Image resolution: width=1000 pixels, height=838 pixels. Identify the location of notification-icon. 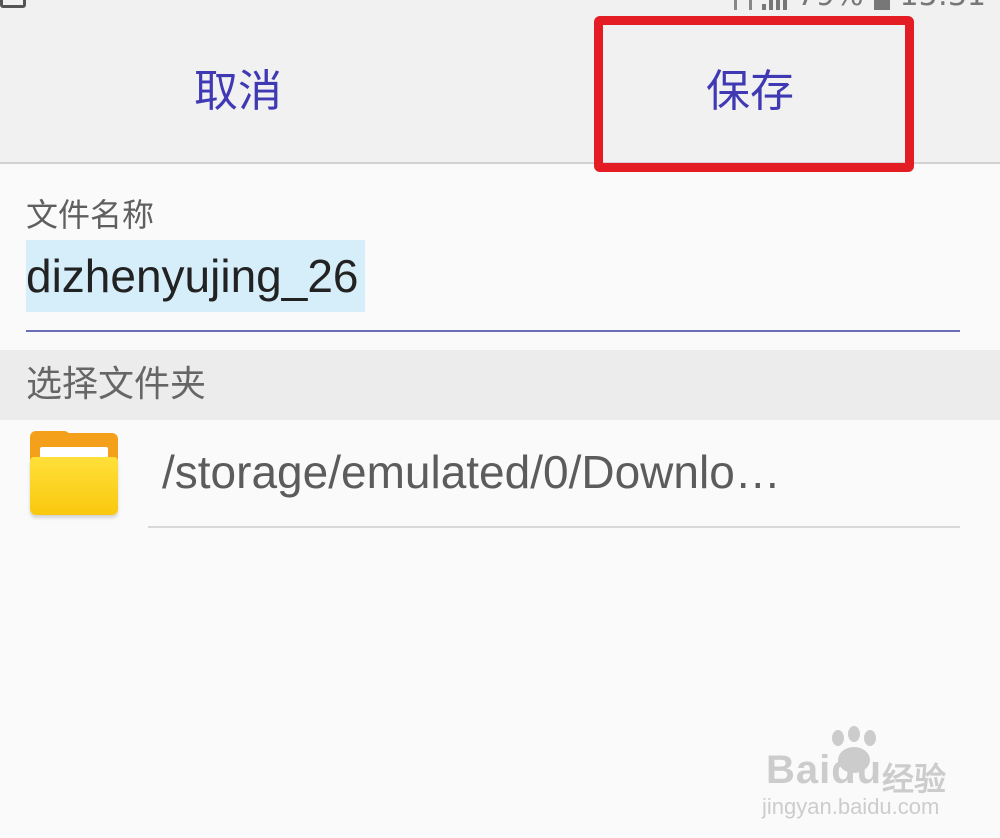
(13, 4).